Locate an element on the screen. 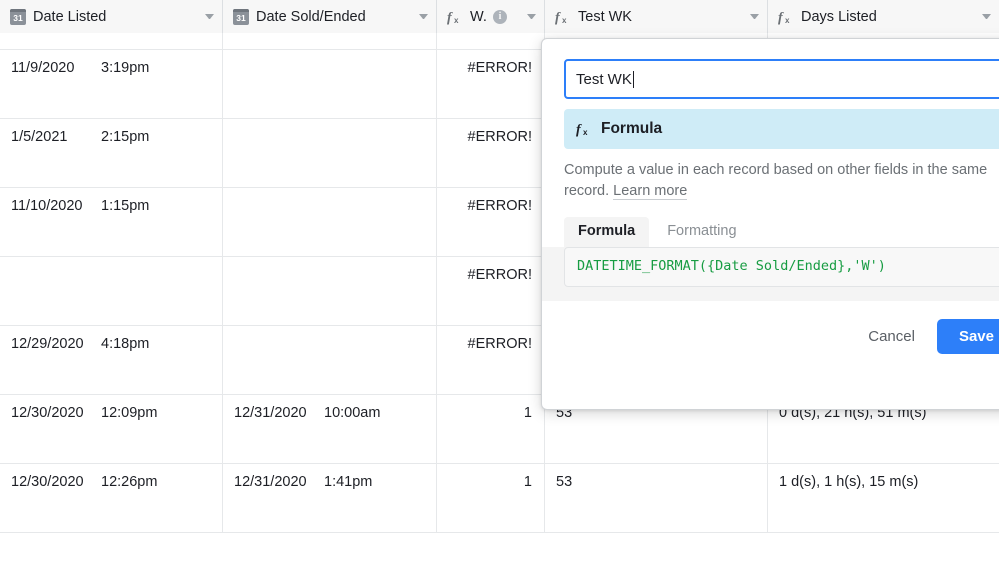  cell-date-listed: 12/30/2020 12:09pm is located at coordinates (111, 429).